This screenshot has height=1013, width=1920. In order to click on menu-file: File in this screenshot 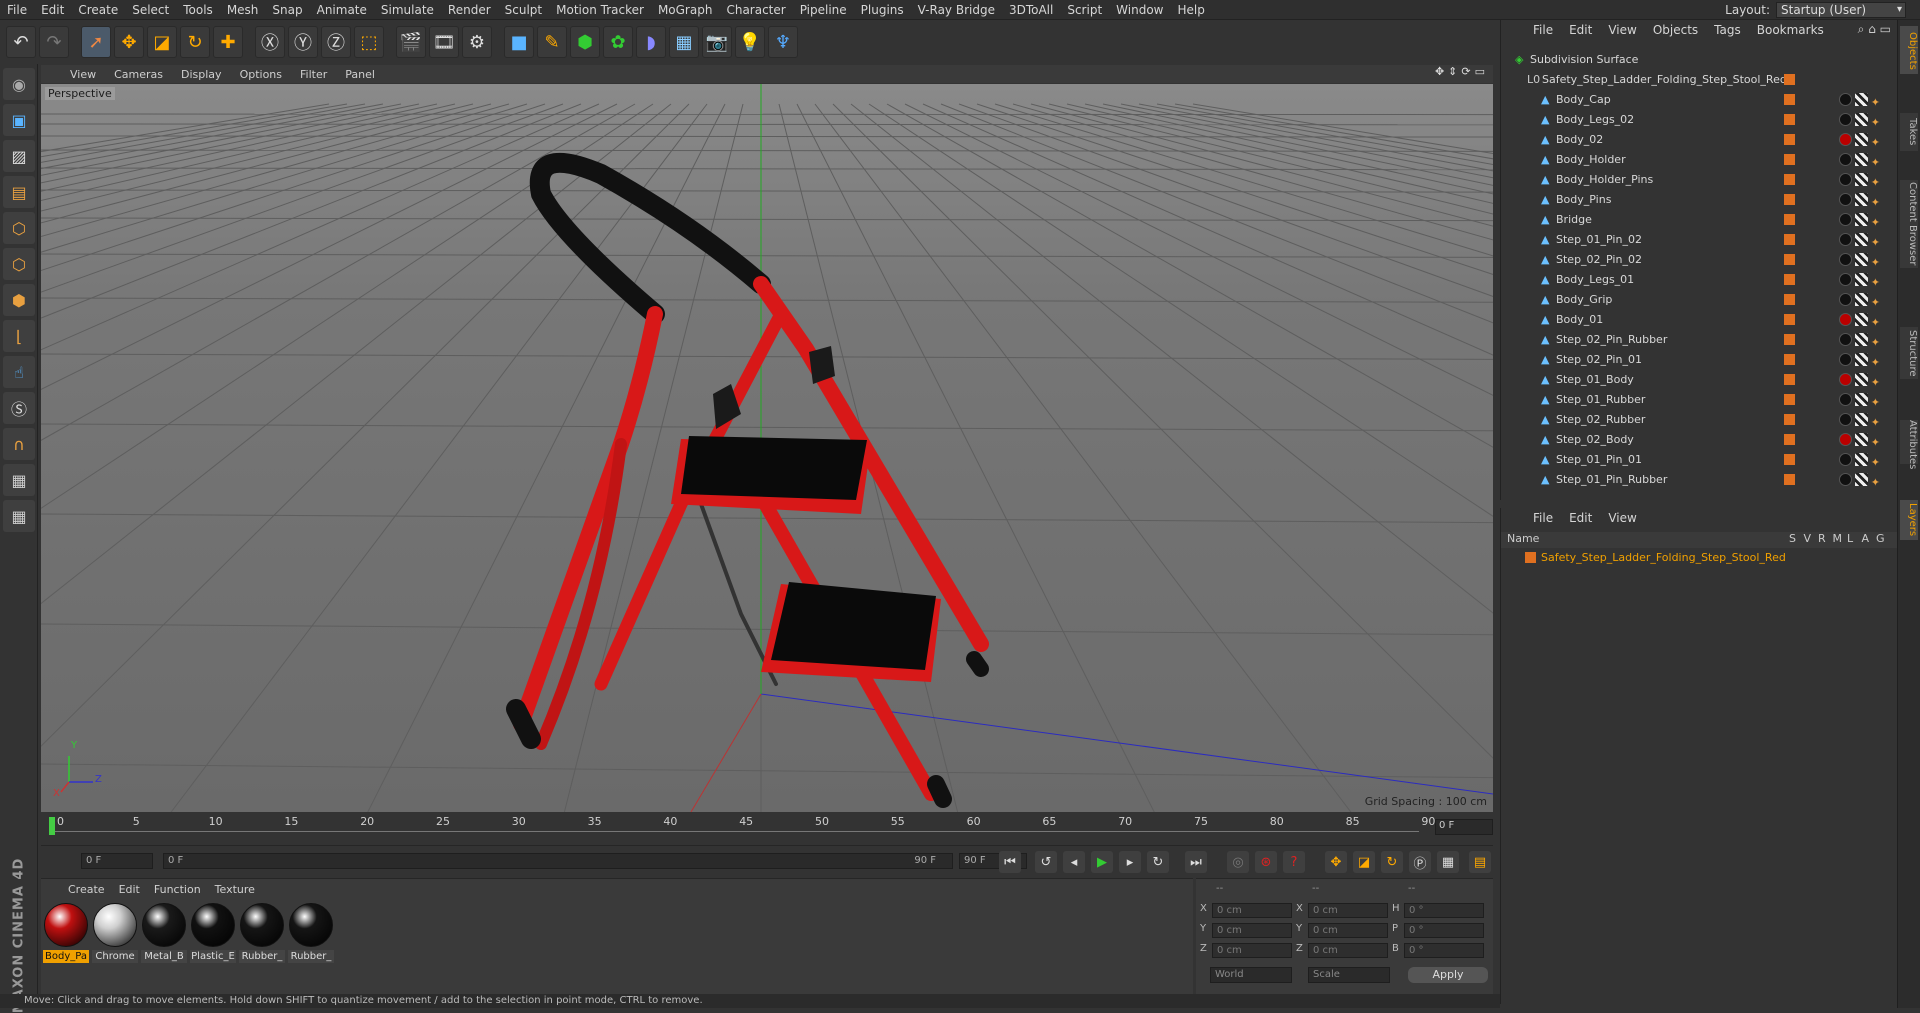, I will do `click(17, 10)`.